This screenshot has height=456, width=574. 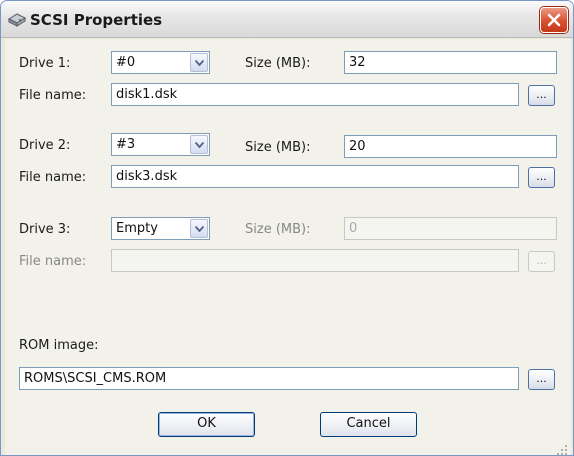 I want to click on drive-2-file-label: File name:, so click(x=53, y=177).